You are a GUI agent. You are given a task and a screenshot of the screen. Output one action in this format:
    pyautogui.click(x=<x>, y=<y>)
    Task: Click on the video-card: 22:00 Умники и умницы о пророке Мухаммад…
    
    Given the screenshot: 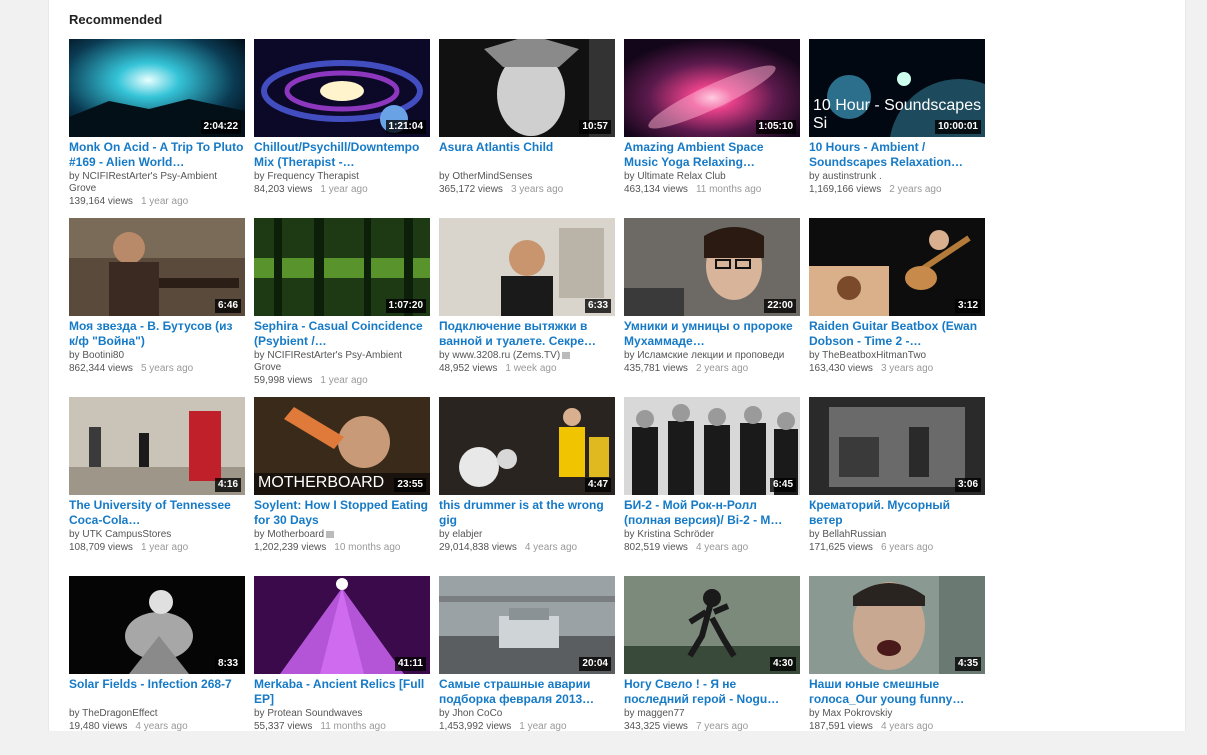 What is the action you would take?
    pyautogui.click(x=712, y=307)
    